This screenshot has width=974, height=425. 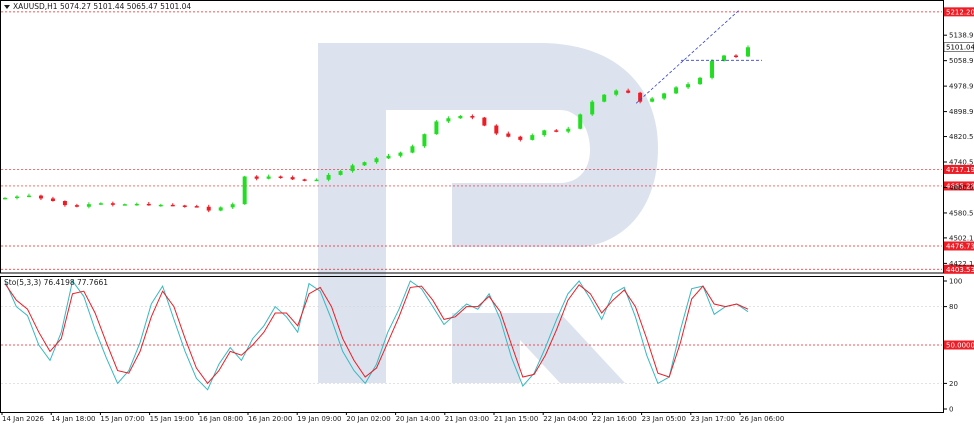 What do you see at coordinates (56, 282) in the screenshot?
I see `stochastic-title: Sto(5,3,3) 76.4198 77.7661` at bounding box center [56, 282].